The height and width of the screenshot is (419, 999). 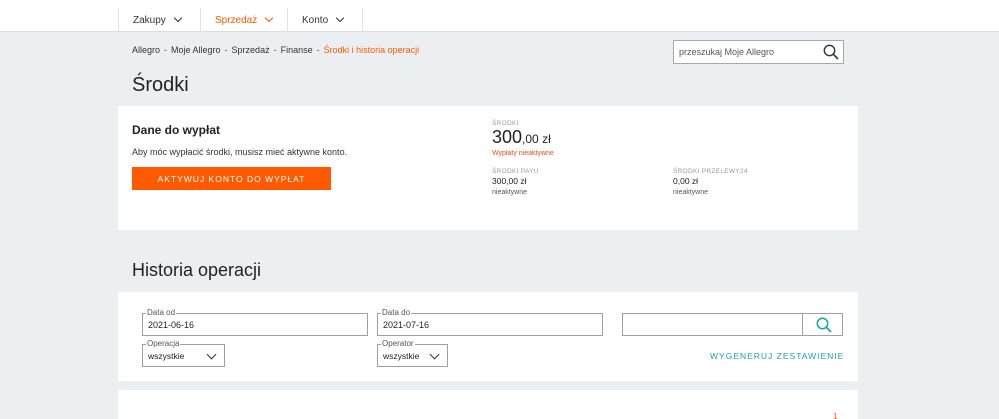 I want to click on breadcrumb-finanse: Finanse, so click(x=297, y=50).